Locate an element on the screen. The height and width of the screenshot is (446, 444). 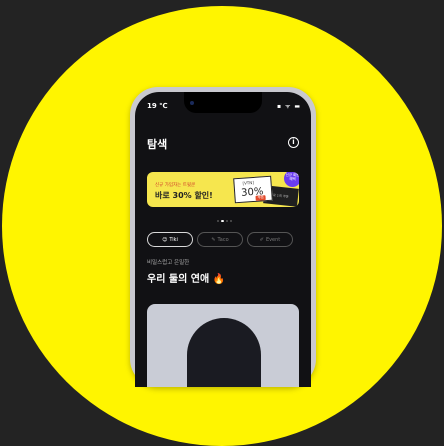
smile-icon: 😊 is located at coordinates (165, 239).